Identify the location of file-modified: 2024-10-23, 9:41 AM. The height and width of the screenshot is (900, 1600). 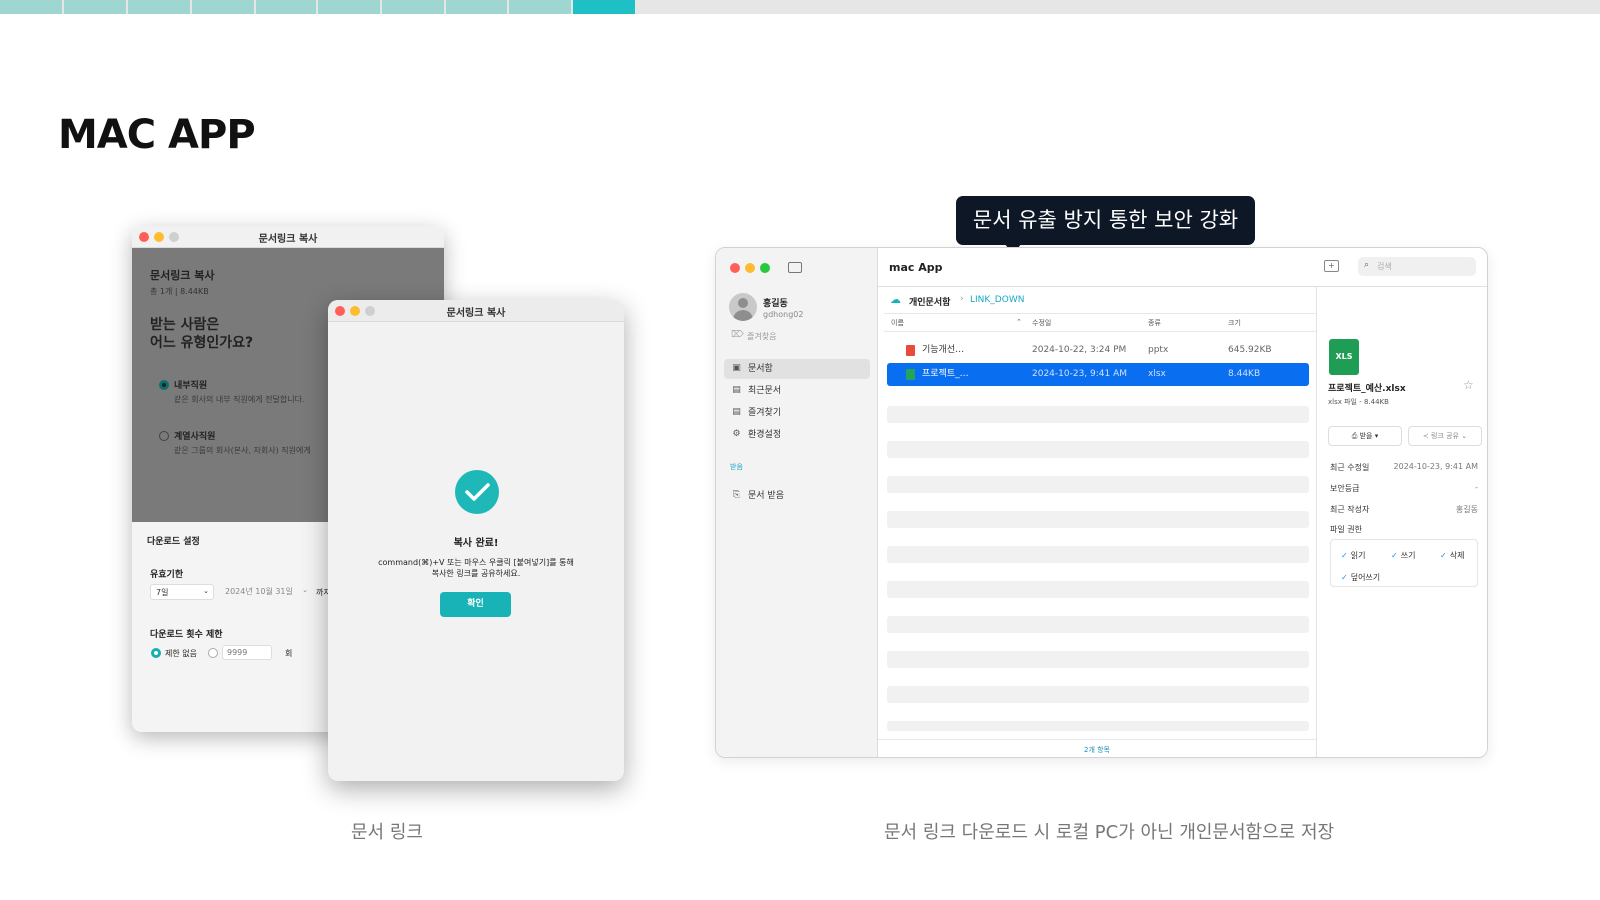
(1080, 374).